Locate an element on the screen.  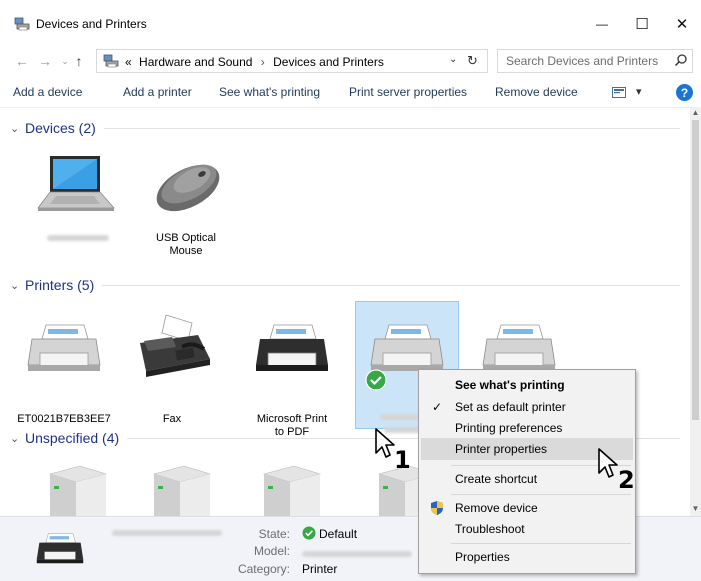
close-button: ✕ is located at coordinates (681, 24).